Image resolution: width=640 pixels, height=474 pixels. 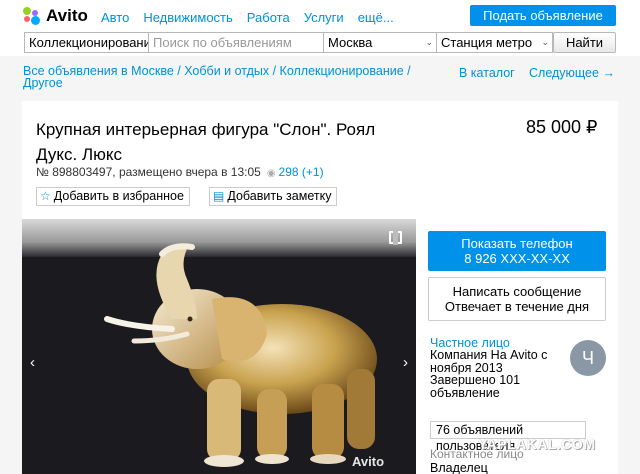 What do you see at coordinates (405, 362) in the screenshot?
I see `arrow-right-icon: ›` at bounding box center [405, 362].